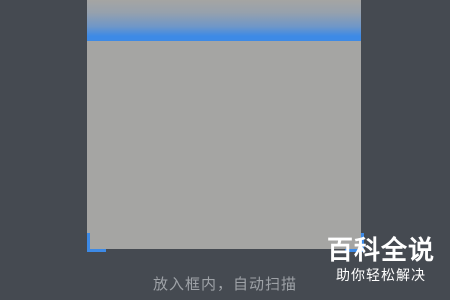  What do you see at coordinates (381, 276) in the screenshot?
I see `watermark-subtitle: 助你轻松解决` at bounding box center [381, 276].